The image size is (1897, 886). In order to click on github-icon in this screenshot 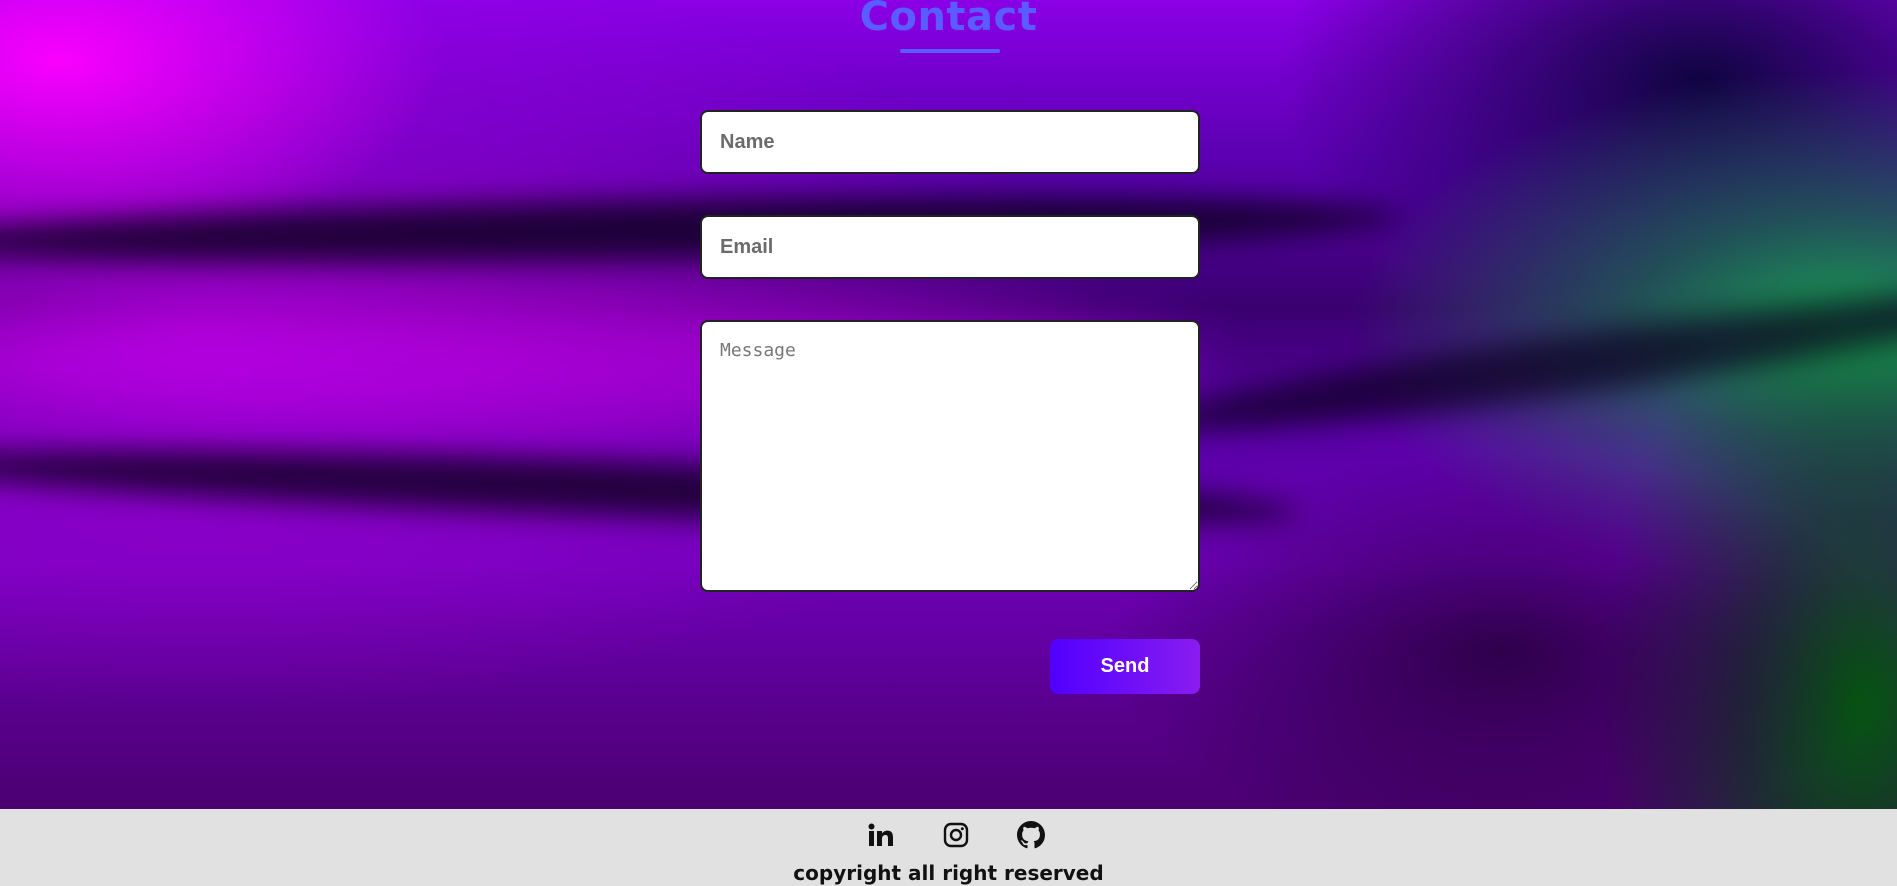, I will do `click(1031, 835)`.